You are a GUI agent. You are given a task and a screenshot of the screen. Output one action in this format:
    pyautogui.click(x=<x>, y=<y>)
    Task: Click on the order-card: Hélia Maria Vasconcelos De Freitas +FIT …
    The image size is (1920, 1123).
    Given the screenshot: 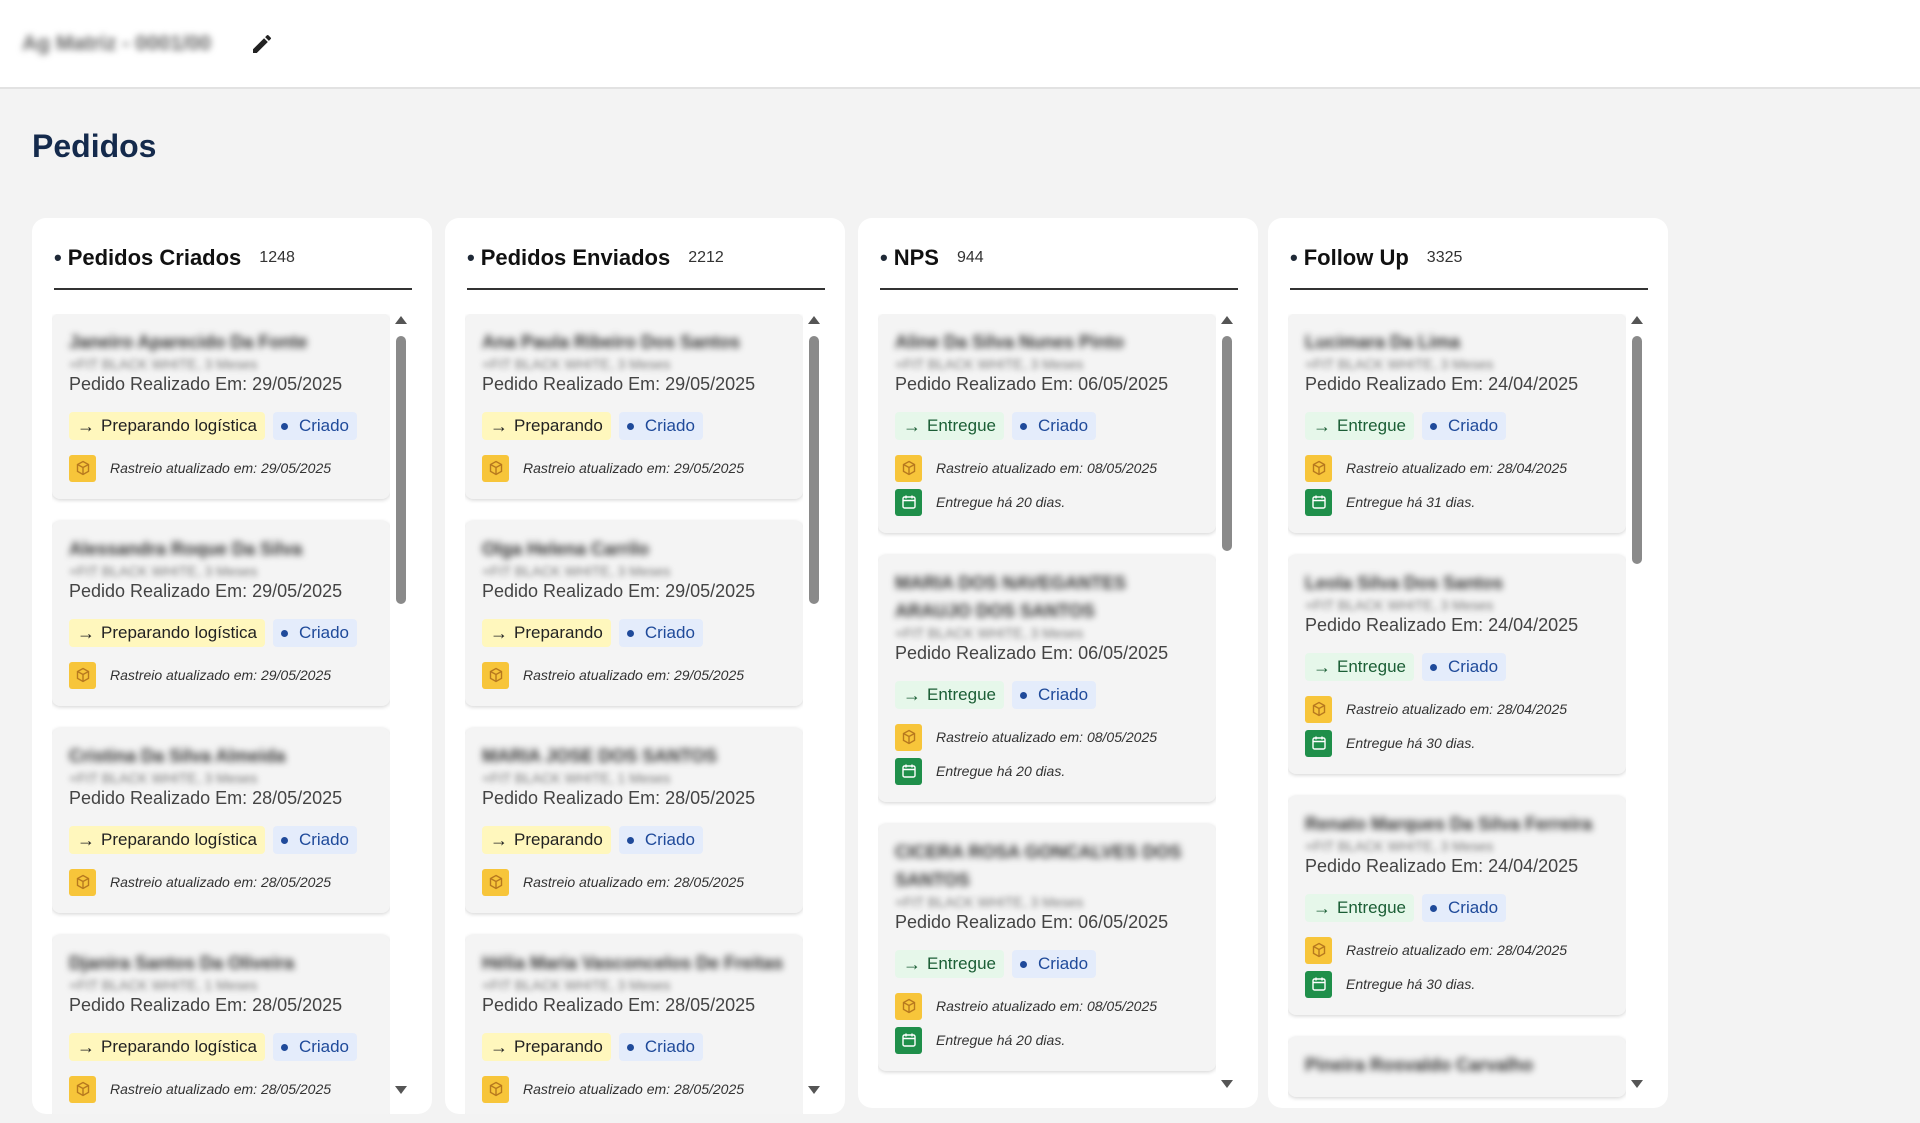 What is the action you would take?
    pyautogui.click(x=634, y=1024)
    